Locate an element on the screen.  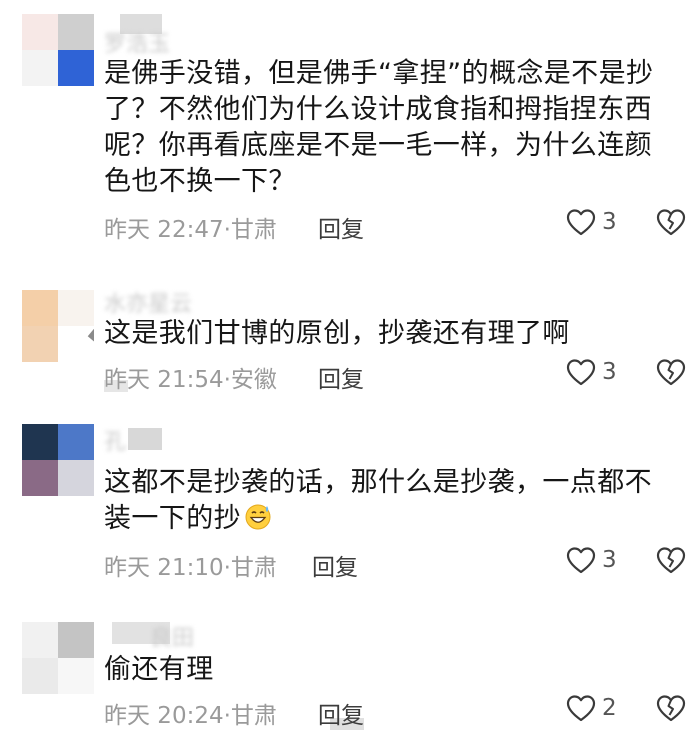
comment-time: 昨天 20:24 is located at coordinates (164, 716).